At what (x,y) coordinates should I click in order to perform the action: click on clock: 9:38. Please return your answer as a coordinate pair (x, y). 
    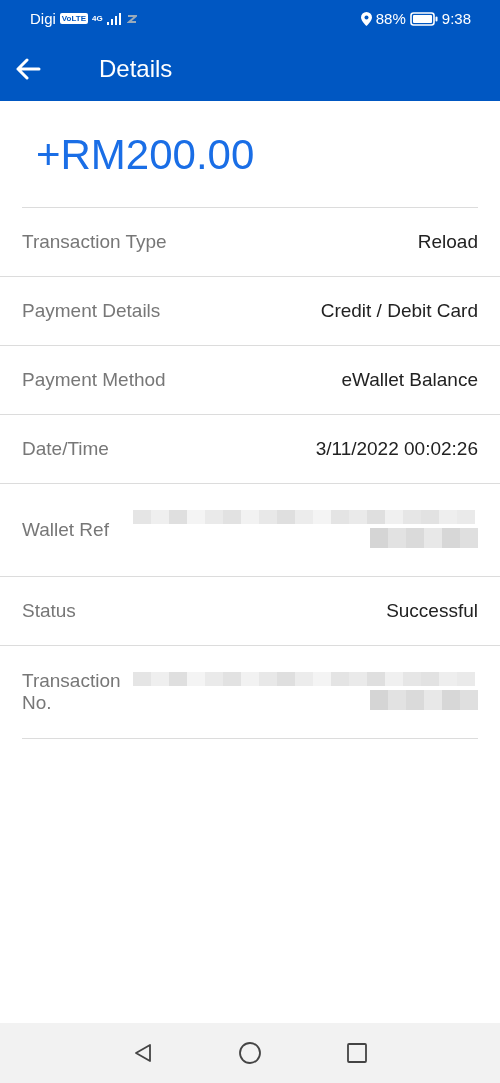
    Looking at the image, I should click on (456, 18).